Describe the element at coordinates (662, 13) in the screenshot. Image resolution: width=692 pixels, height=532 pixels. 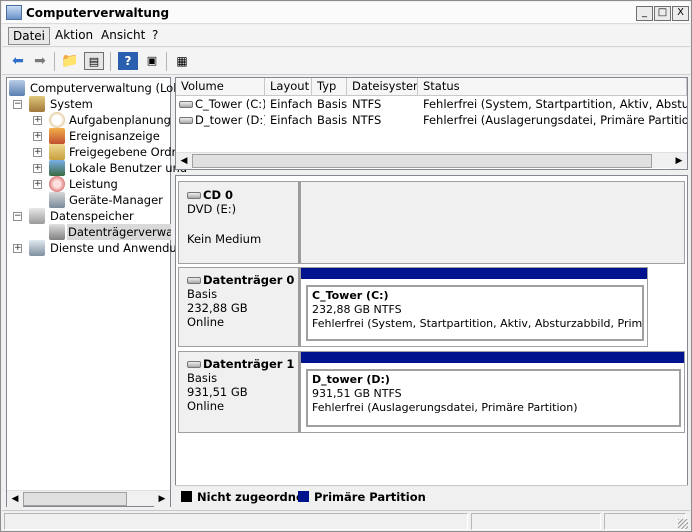
I see `maximize-button: □` at that location.